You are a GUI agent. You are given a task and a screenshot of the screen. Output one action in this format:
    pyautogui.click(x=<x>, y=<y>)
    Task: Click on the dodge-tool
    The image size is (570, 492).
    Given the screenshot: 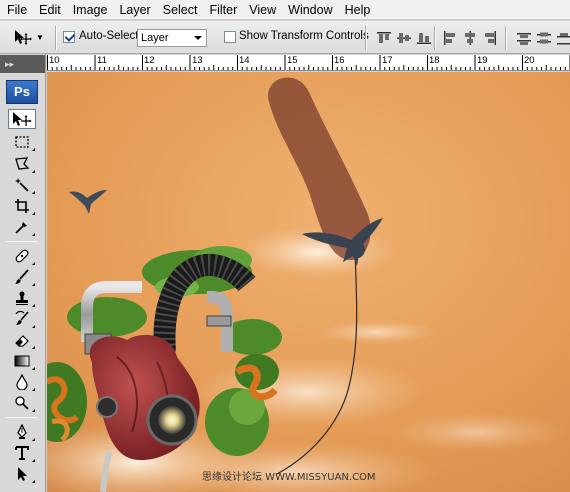 What is the action you would take?
    pyautogui.click(x=22, y=403)
    